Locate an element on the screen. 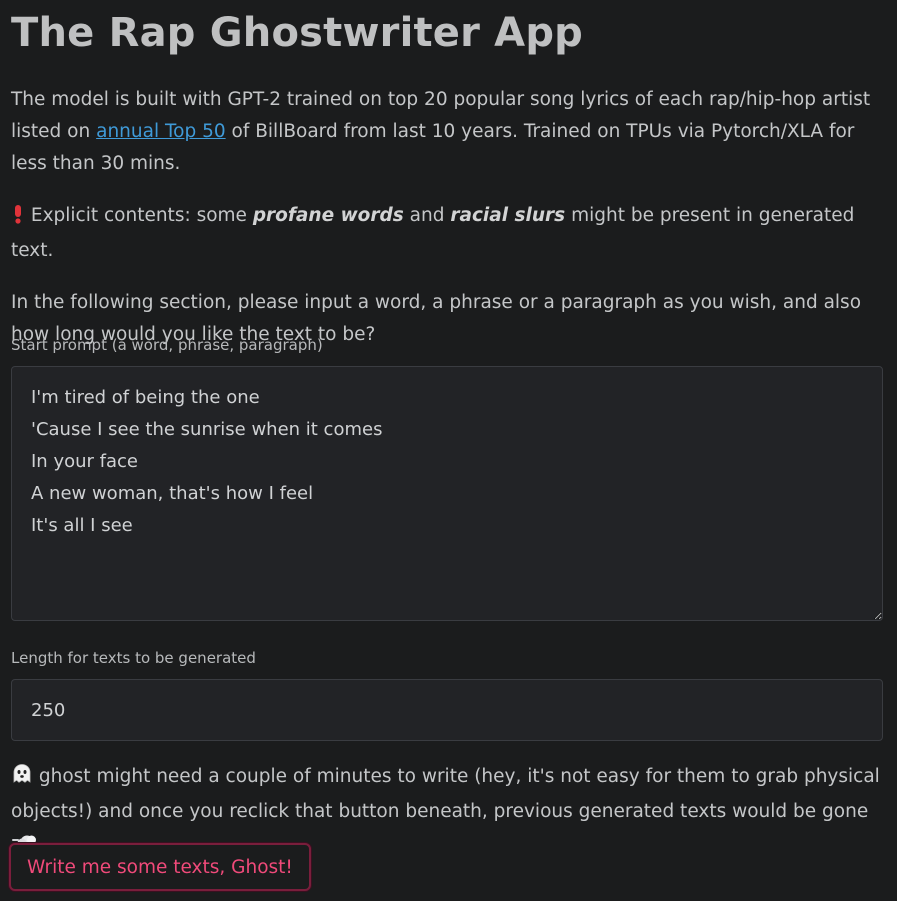 The image size is (897, 901). ghost-icon is located at coordinates (22, 779).